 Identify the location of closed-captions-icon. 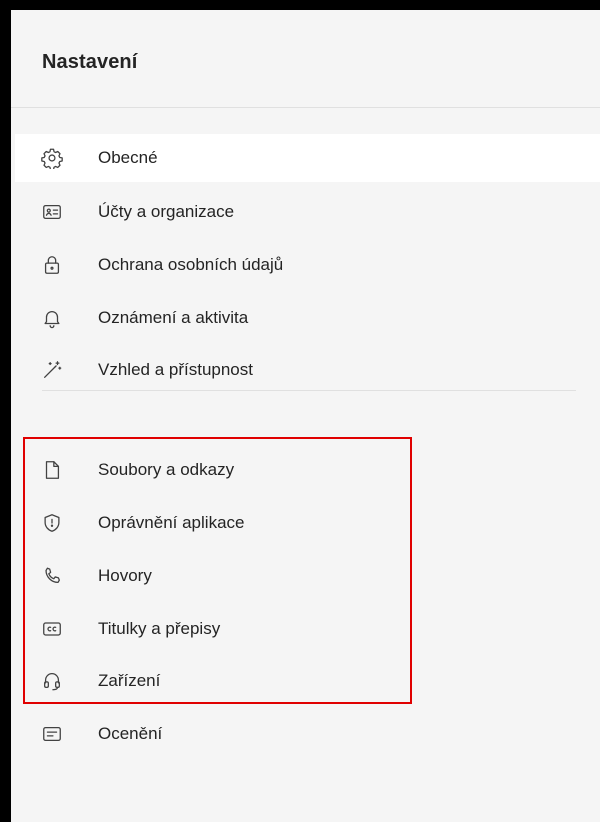
(52, 629).